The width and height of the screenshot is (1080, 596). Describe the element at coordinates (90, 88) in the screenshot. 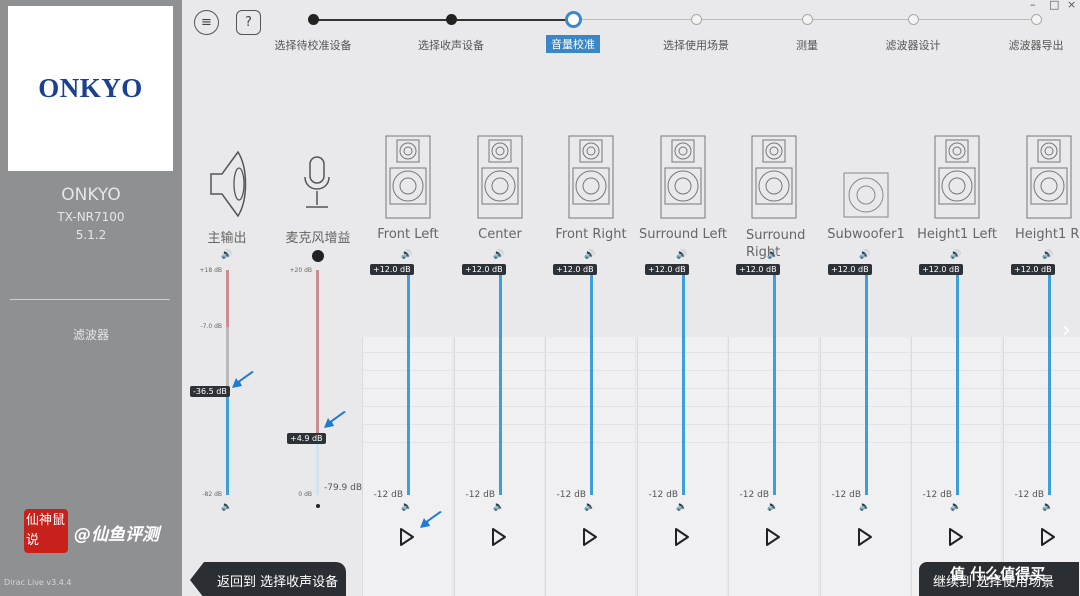

I see `brand-logo: ONKYO` at that location.